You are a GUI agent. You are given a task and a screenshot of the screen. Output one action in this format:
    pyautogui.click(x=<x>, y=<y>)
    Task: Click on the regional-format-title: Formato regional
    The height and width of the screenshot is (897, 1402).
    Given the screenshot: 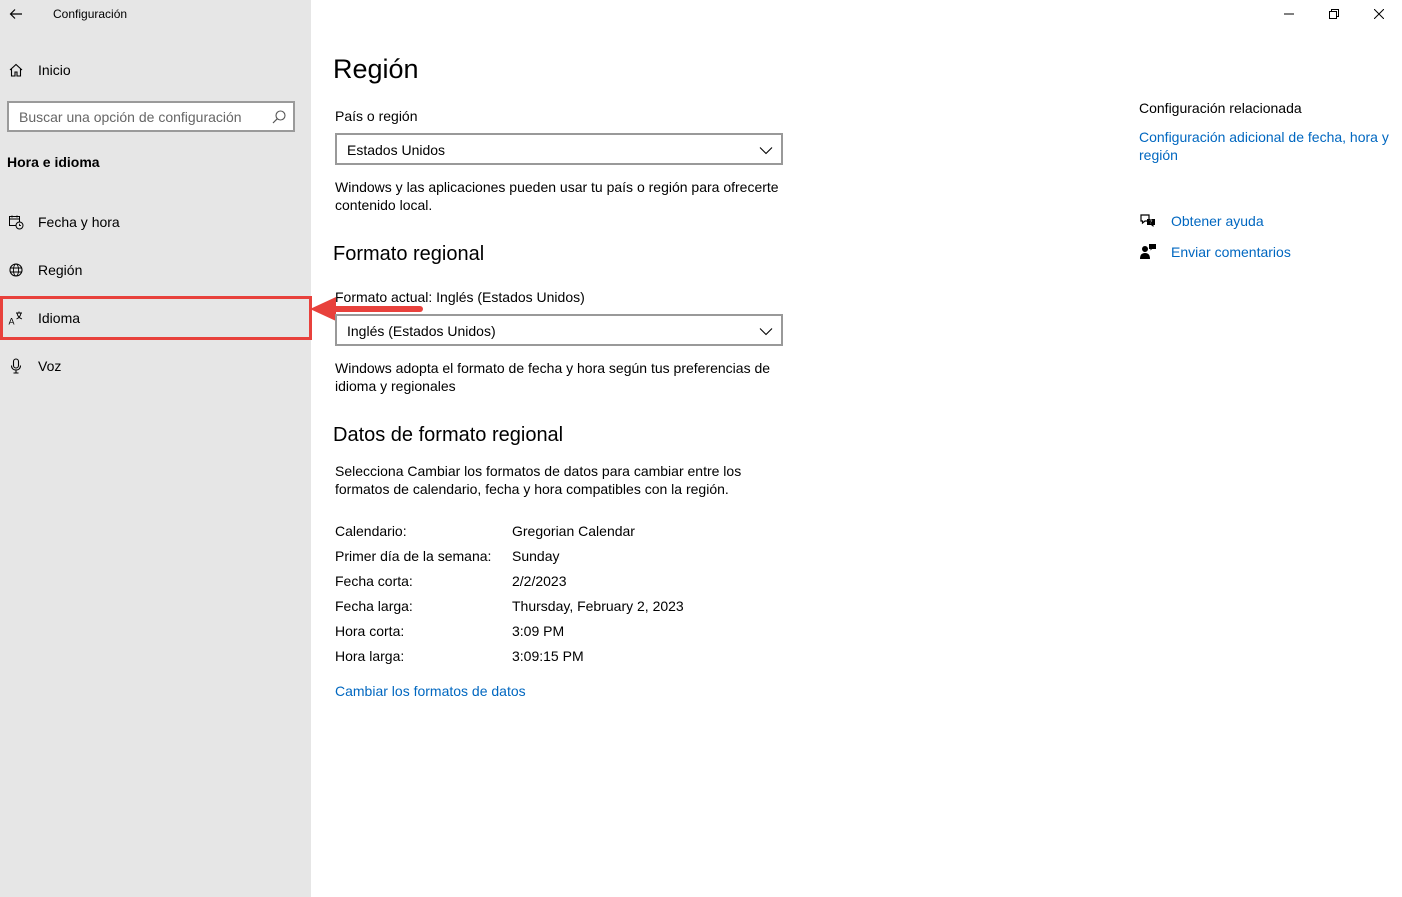 What is the action you would take?
    pyautogui.click(x=409, y=254)
    